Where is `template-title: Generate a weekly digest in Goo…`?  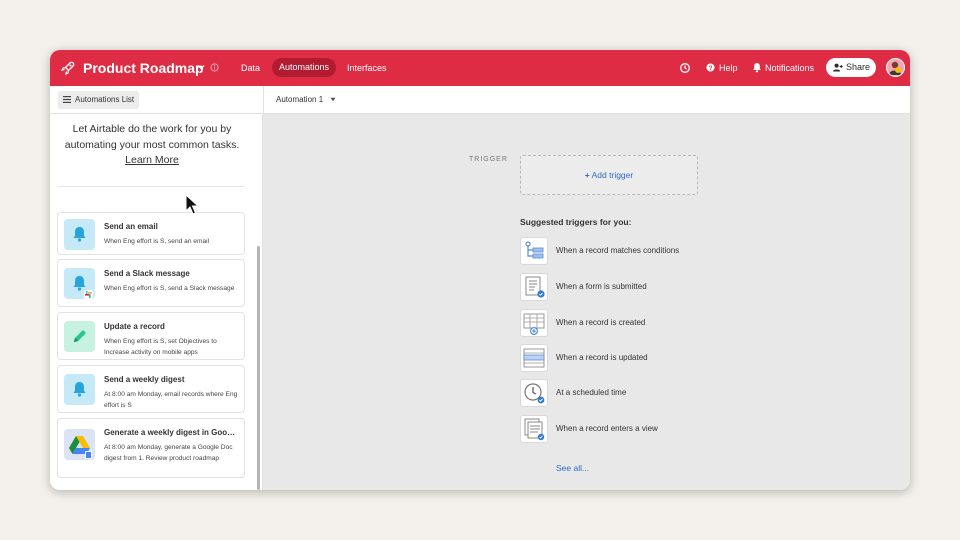
template-title: Generate a weekly digest in Goo… is located at coordinates (170, 432).